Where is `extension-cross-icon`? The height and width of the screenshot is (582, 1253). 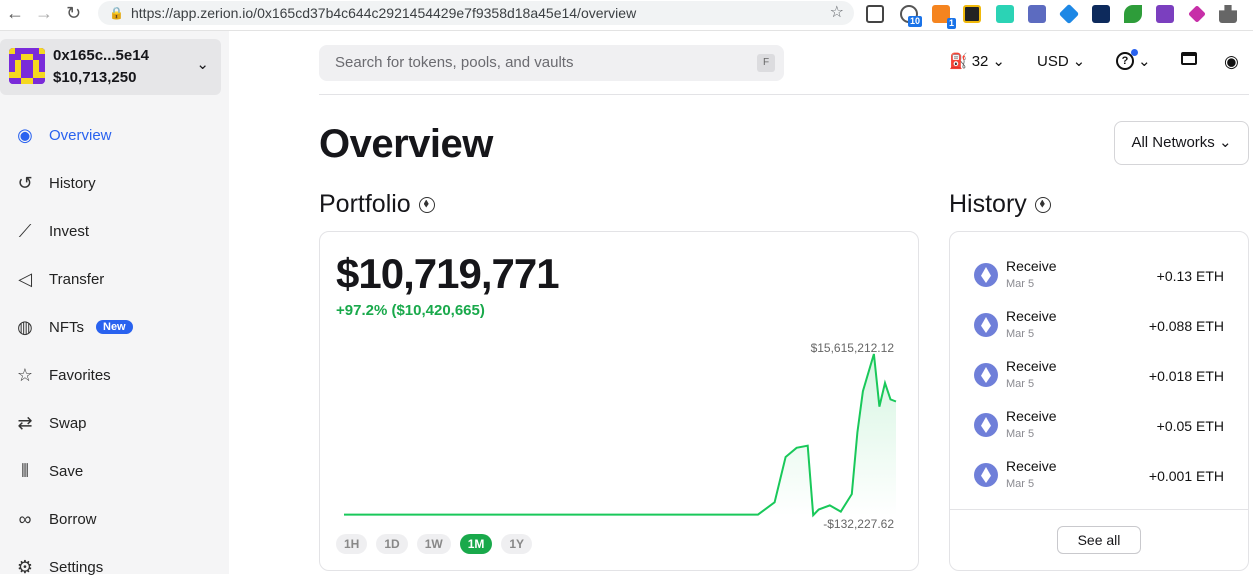
extension-cross-icon is located at coordinates (1069, 14).